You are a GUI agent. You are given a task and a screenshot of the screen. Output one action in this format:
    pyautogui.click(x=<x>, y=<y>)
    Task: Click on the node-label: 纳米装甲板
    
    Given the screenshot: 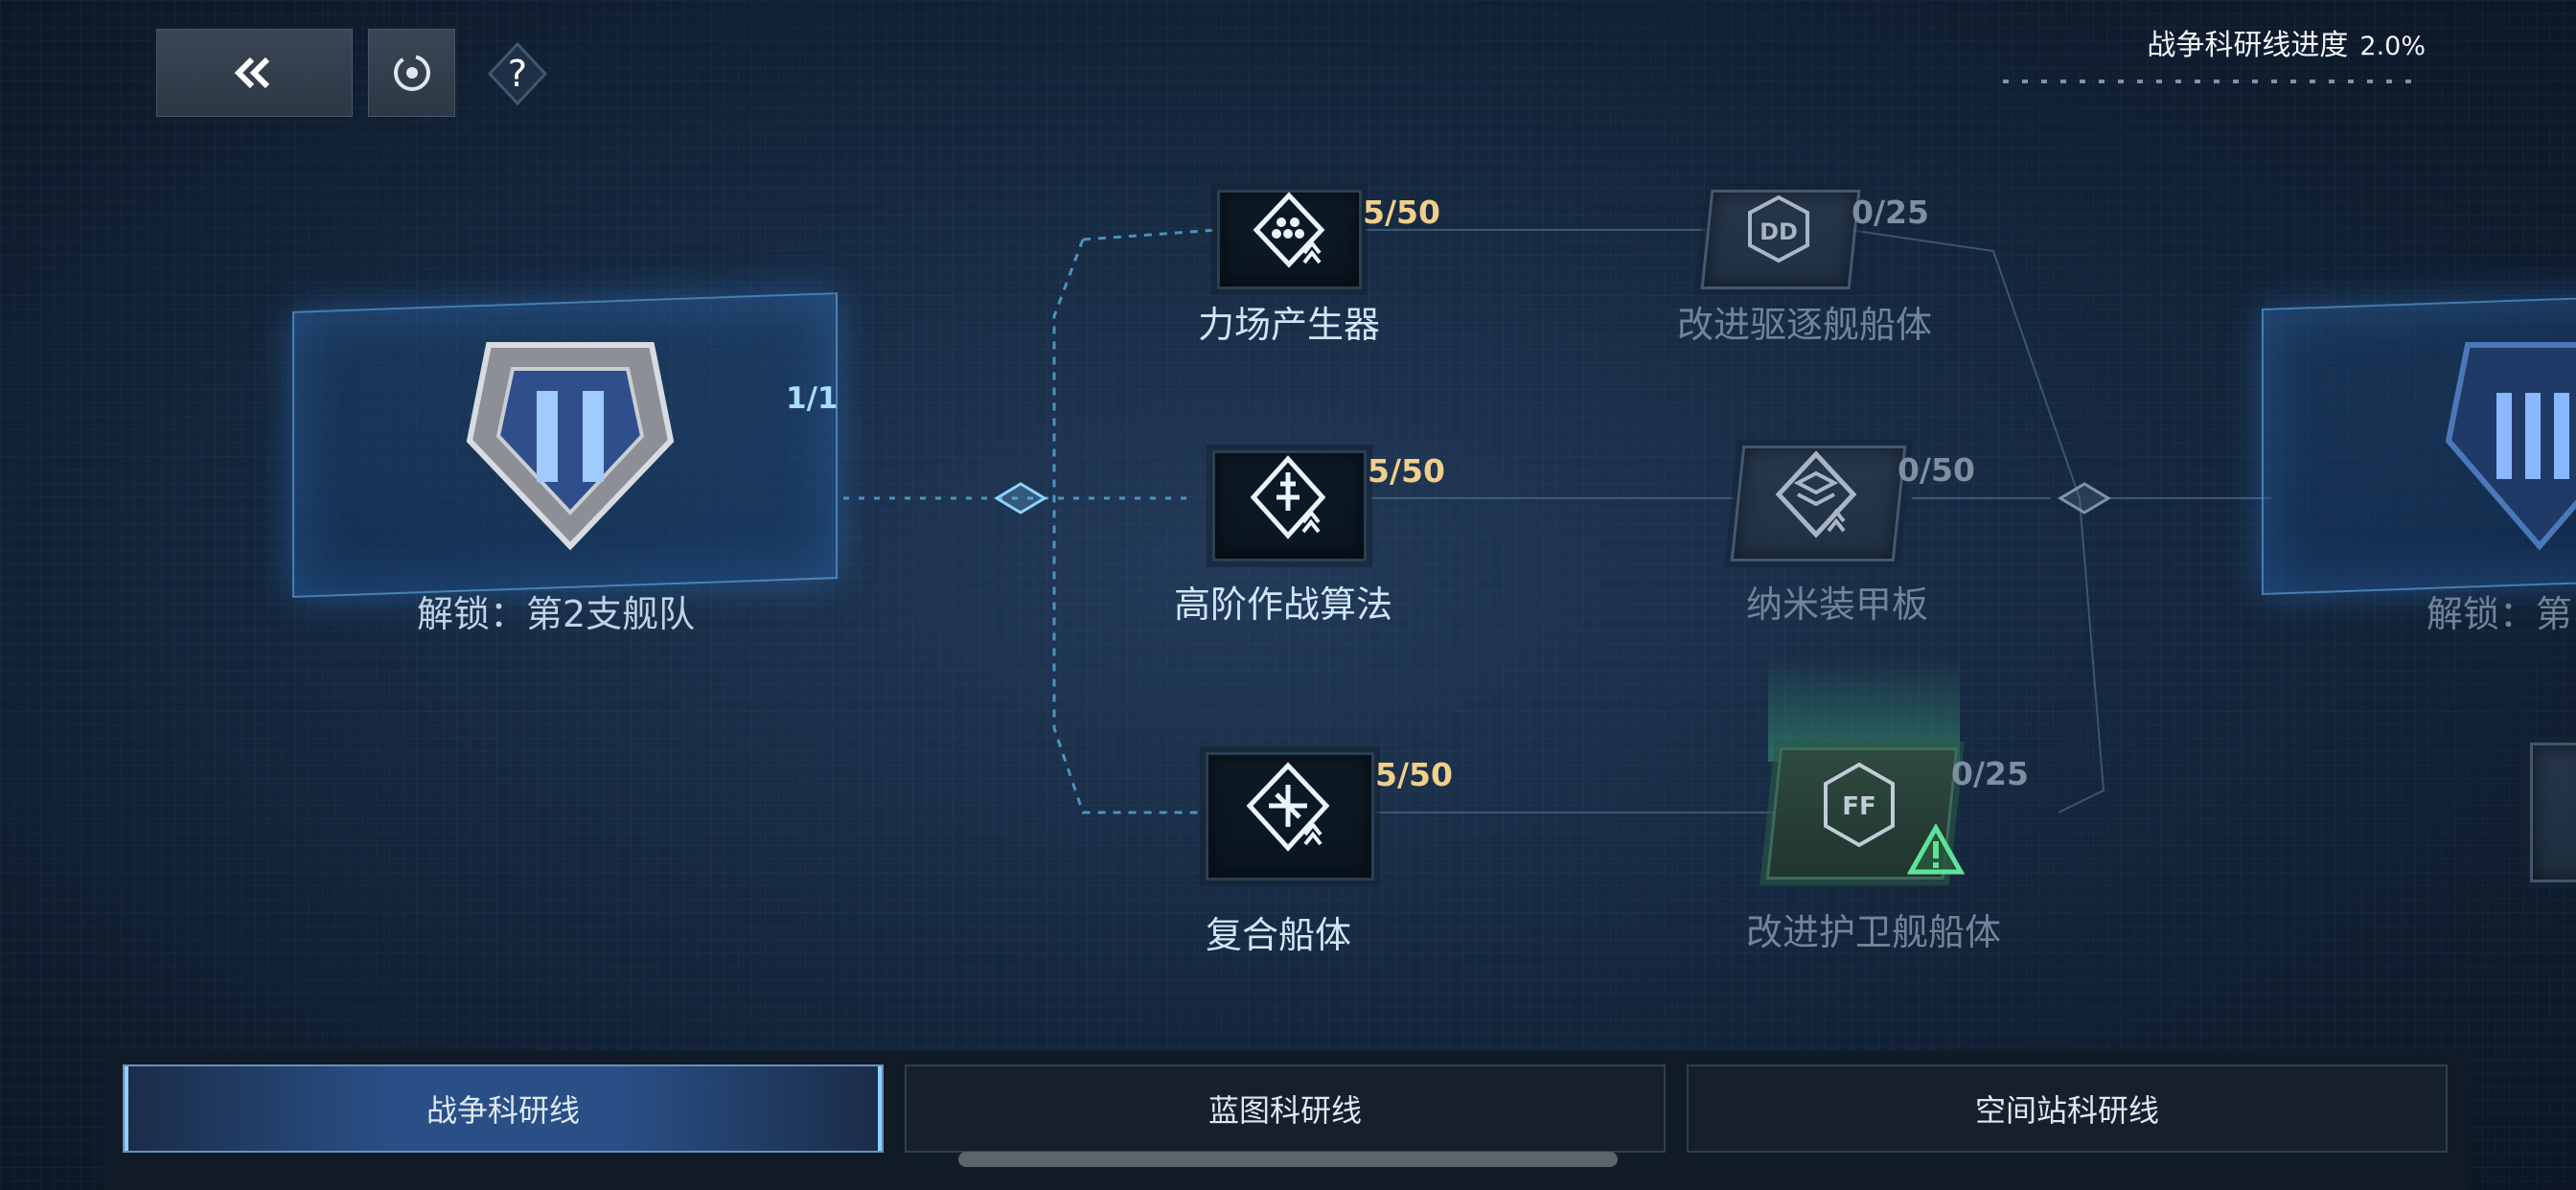 What is the action you would take?
    pyautogui.click(x=1837, y=605)
    